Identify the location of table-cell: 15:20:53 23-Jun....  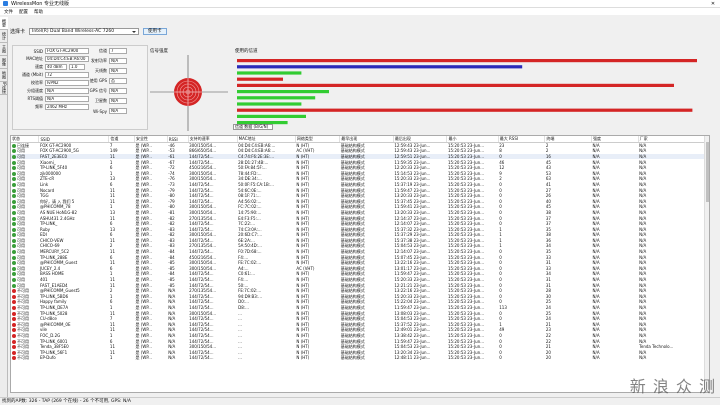
(466, 358).